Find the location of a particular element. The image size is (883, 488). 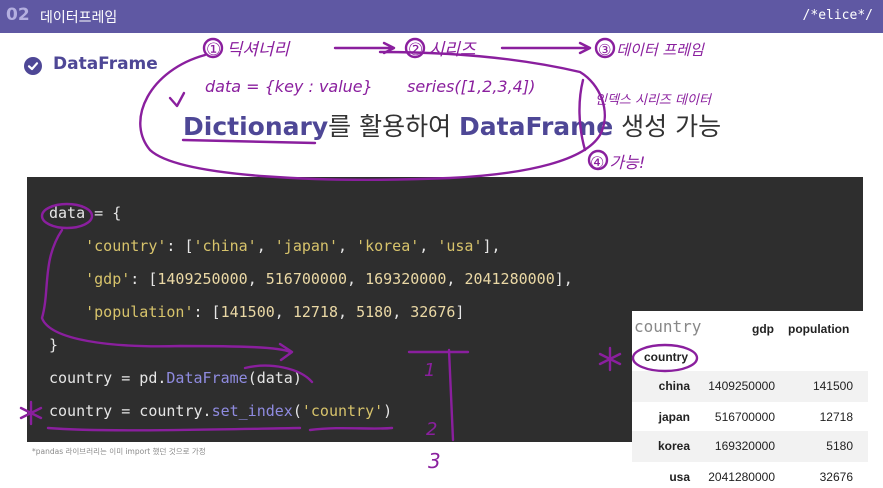

annotation-step-3: ③ 데이터 프레임 is located at coordinates (651, 50).